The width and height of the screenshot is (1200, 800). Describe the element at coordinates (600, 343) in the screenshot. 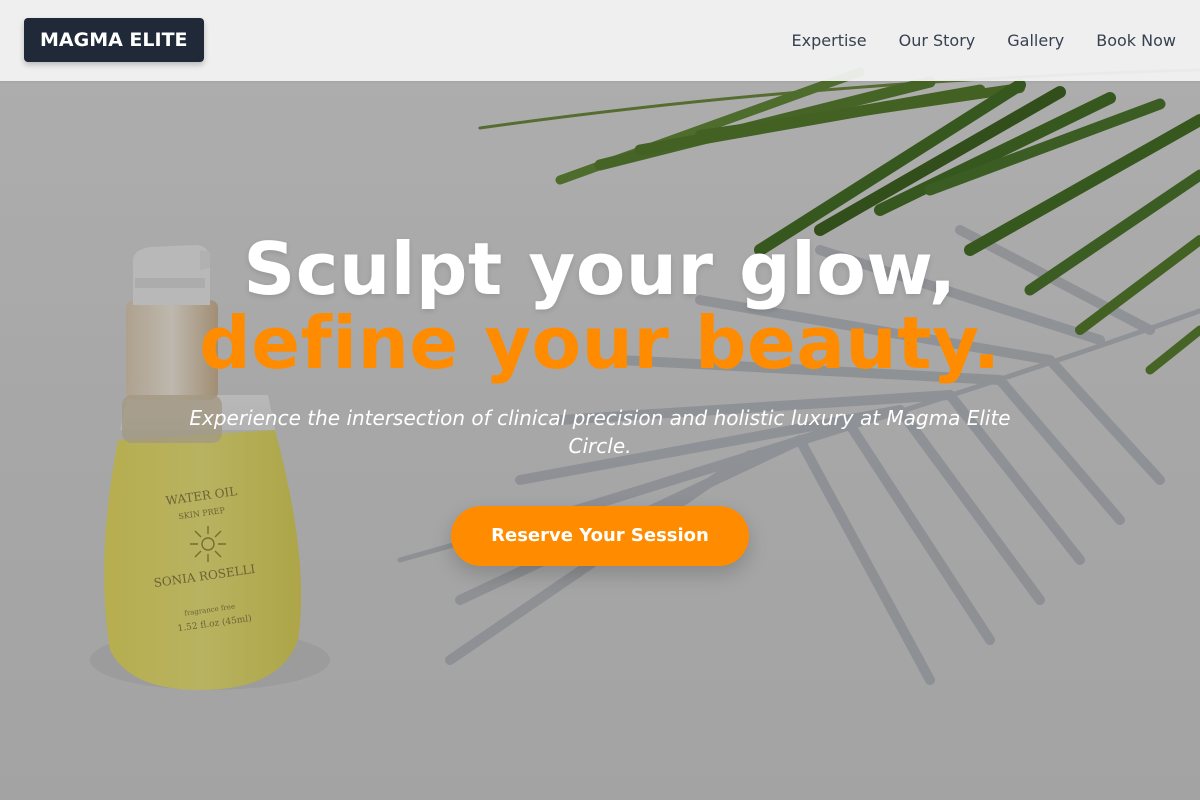

I see `headline-line-2: define your beauty.` at that location.